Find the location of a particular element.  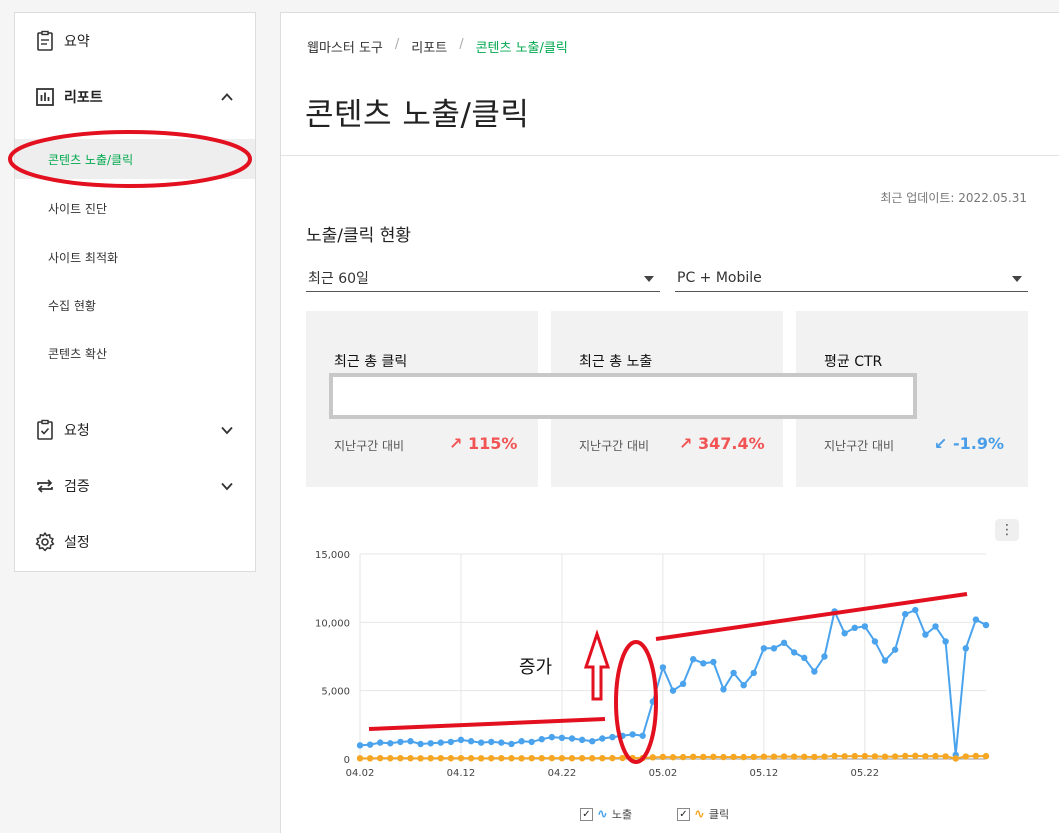

section-title: 노출/클릭 현황 is located at coordinates (358, 236).